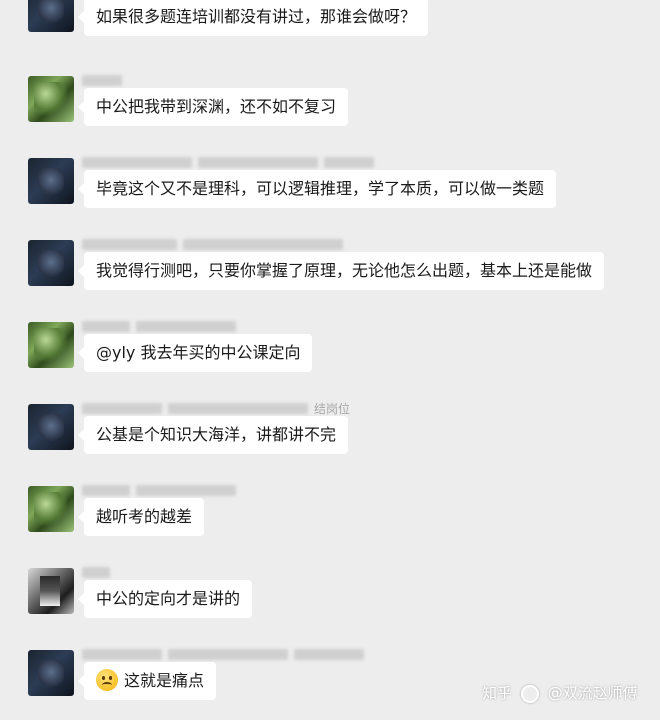 The image size is (660, 720). I want to click on message-text: 越听考的越差, so click(144, 516).